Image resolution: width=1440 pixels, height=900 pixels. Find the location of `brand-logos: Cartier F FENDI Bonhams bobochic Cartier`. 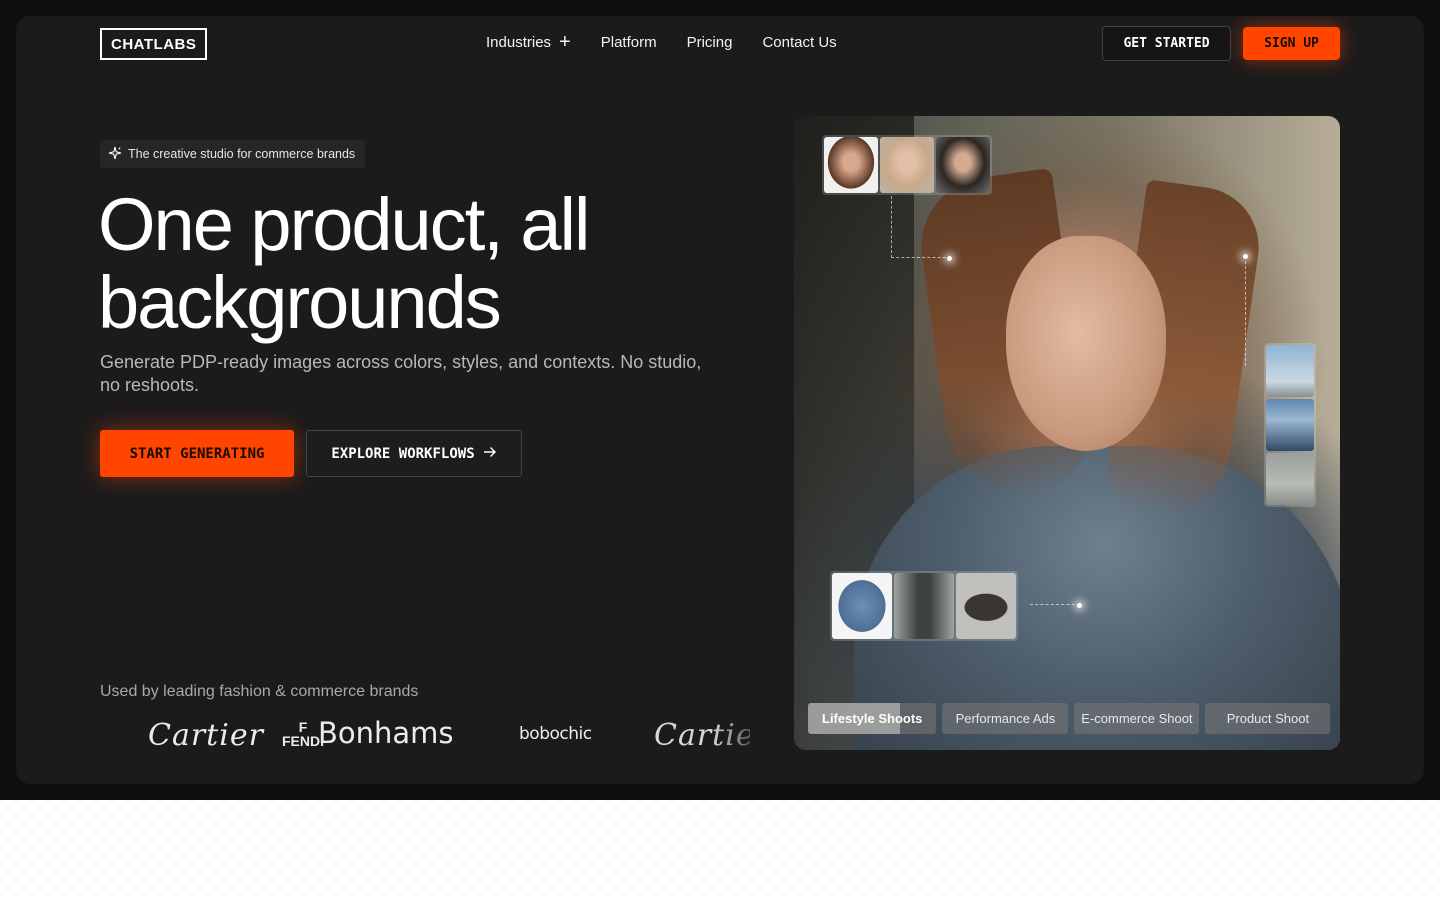

brand-logos: Cartier F FENDI Bonhams bobochic Cartier is located at coordinates (425, 738).